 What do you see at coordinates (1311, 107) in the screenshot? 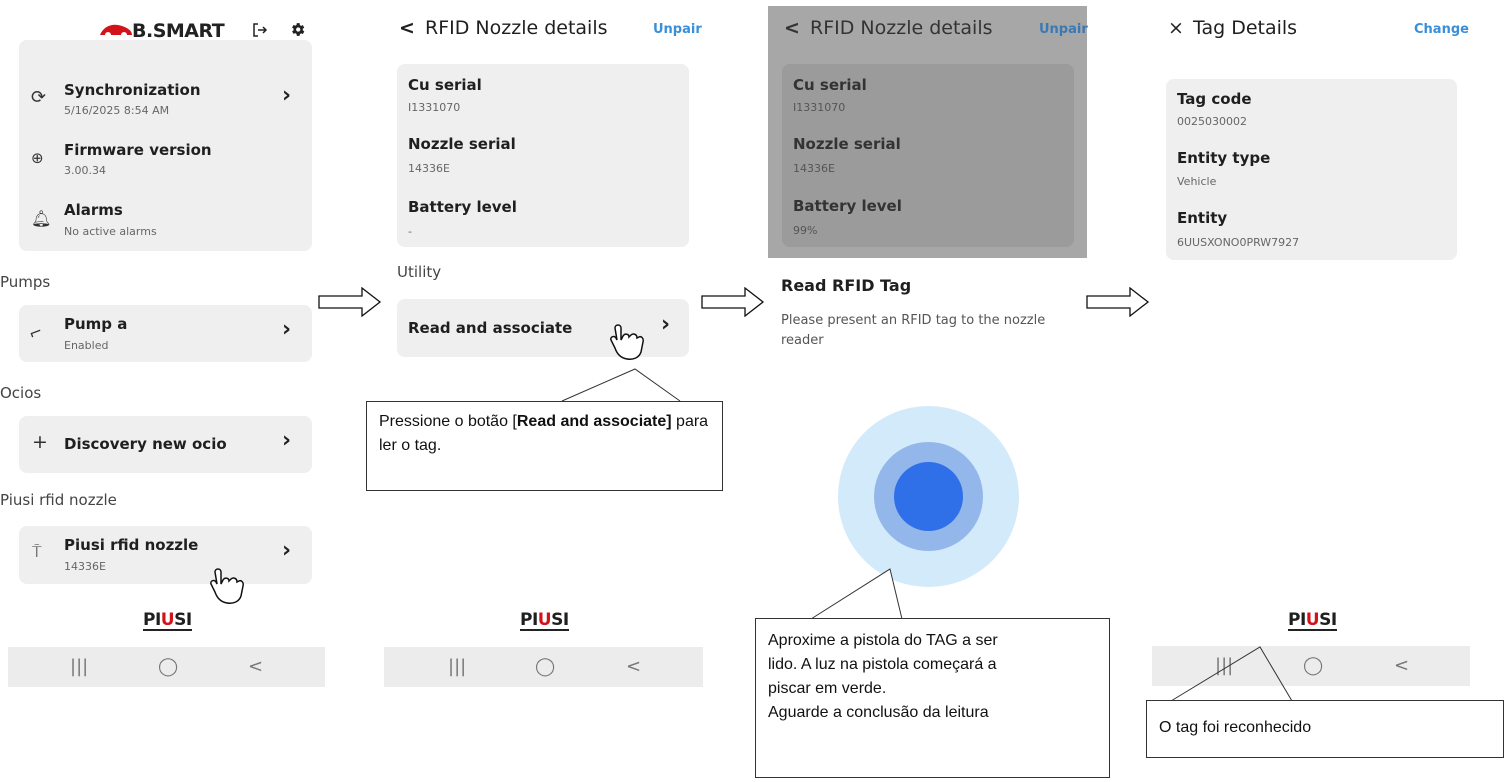
I see `tag-code-row: Tag code 0025030002` at bounding box center [1311, 107].